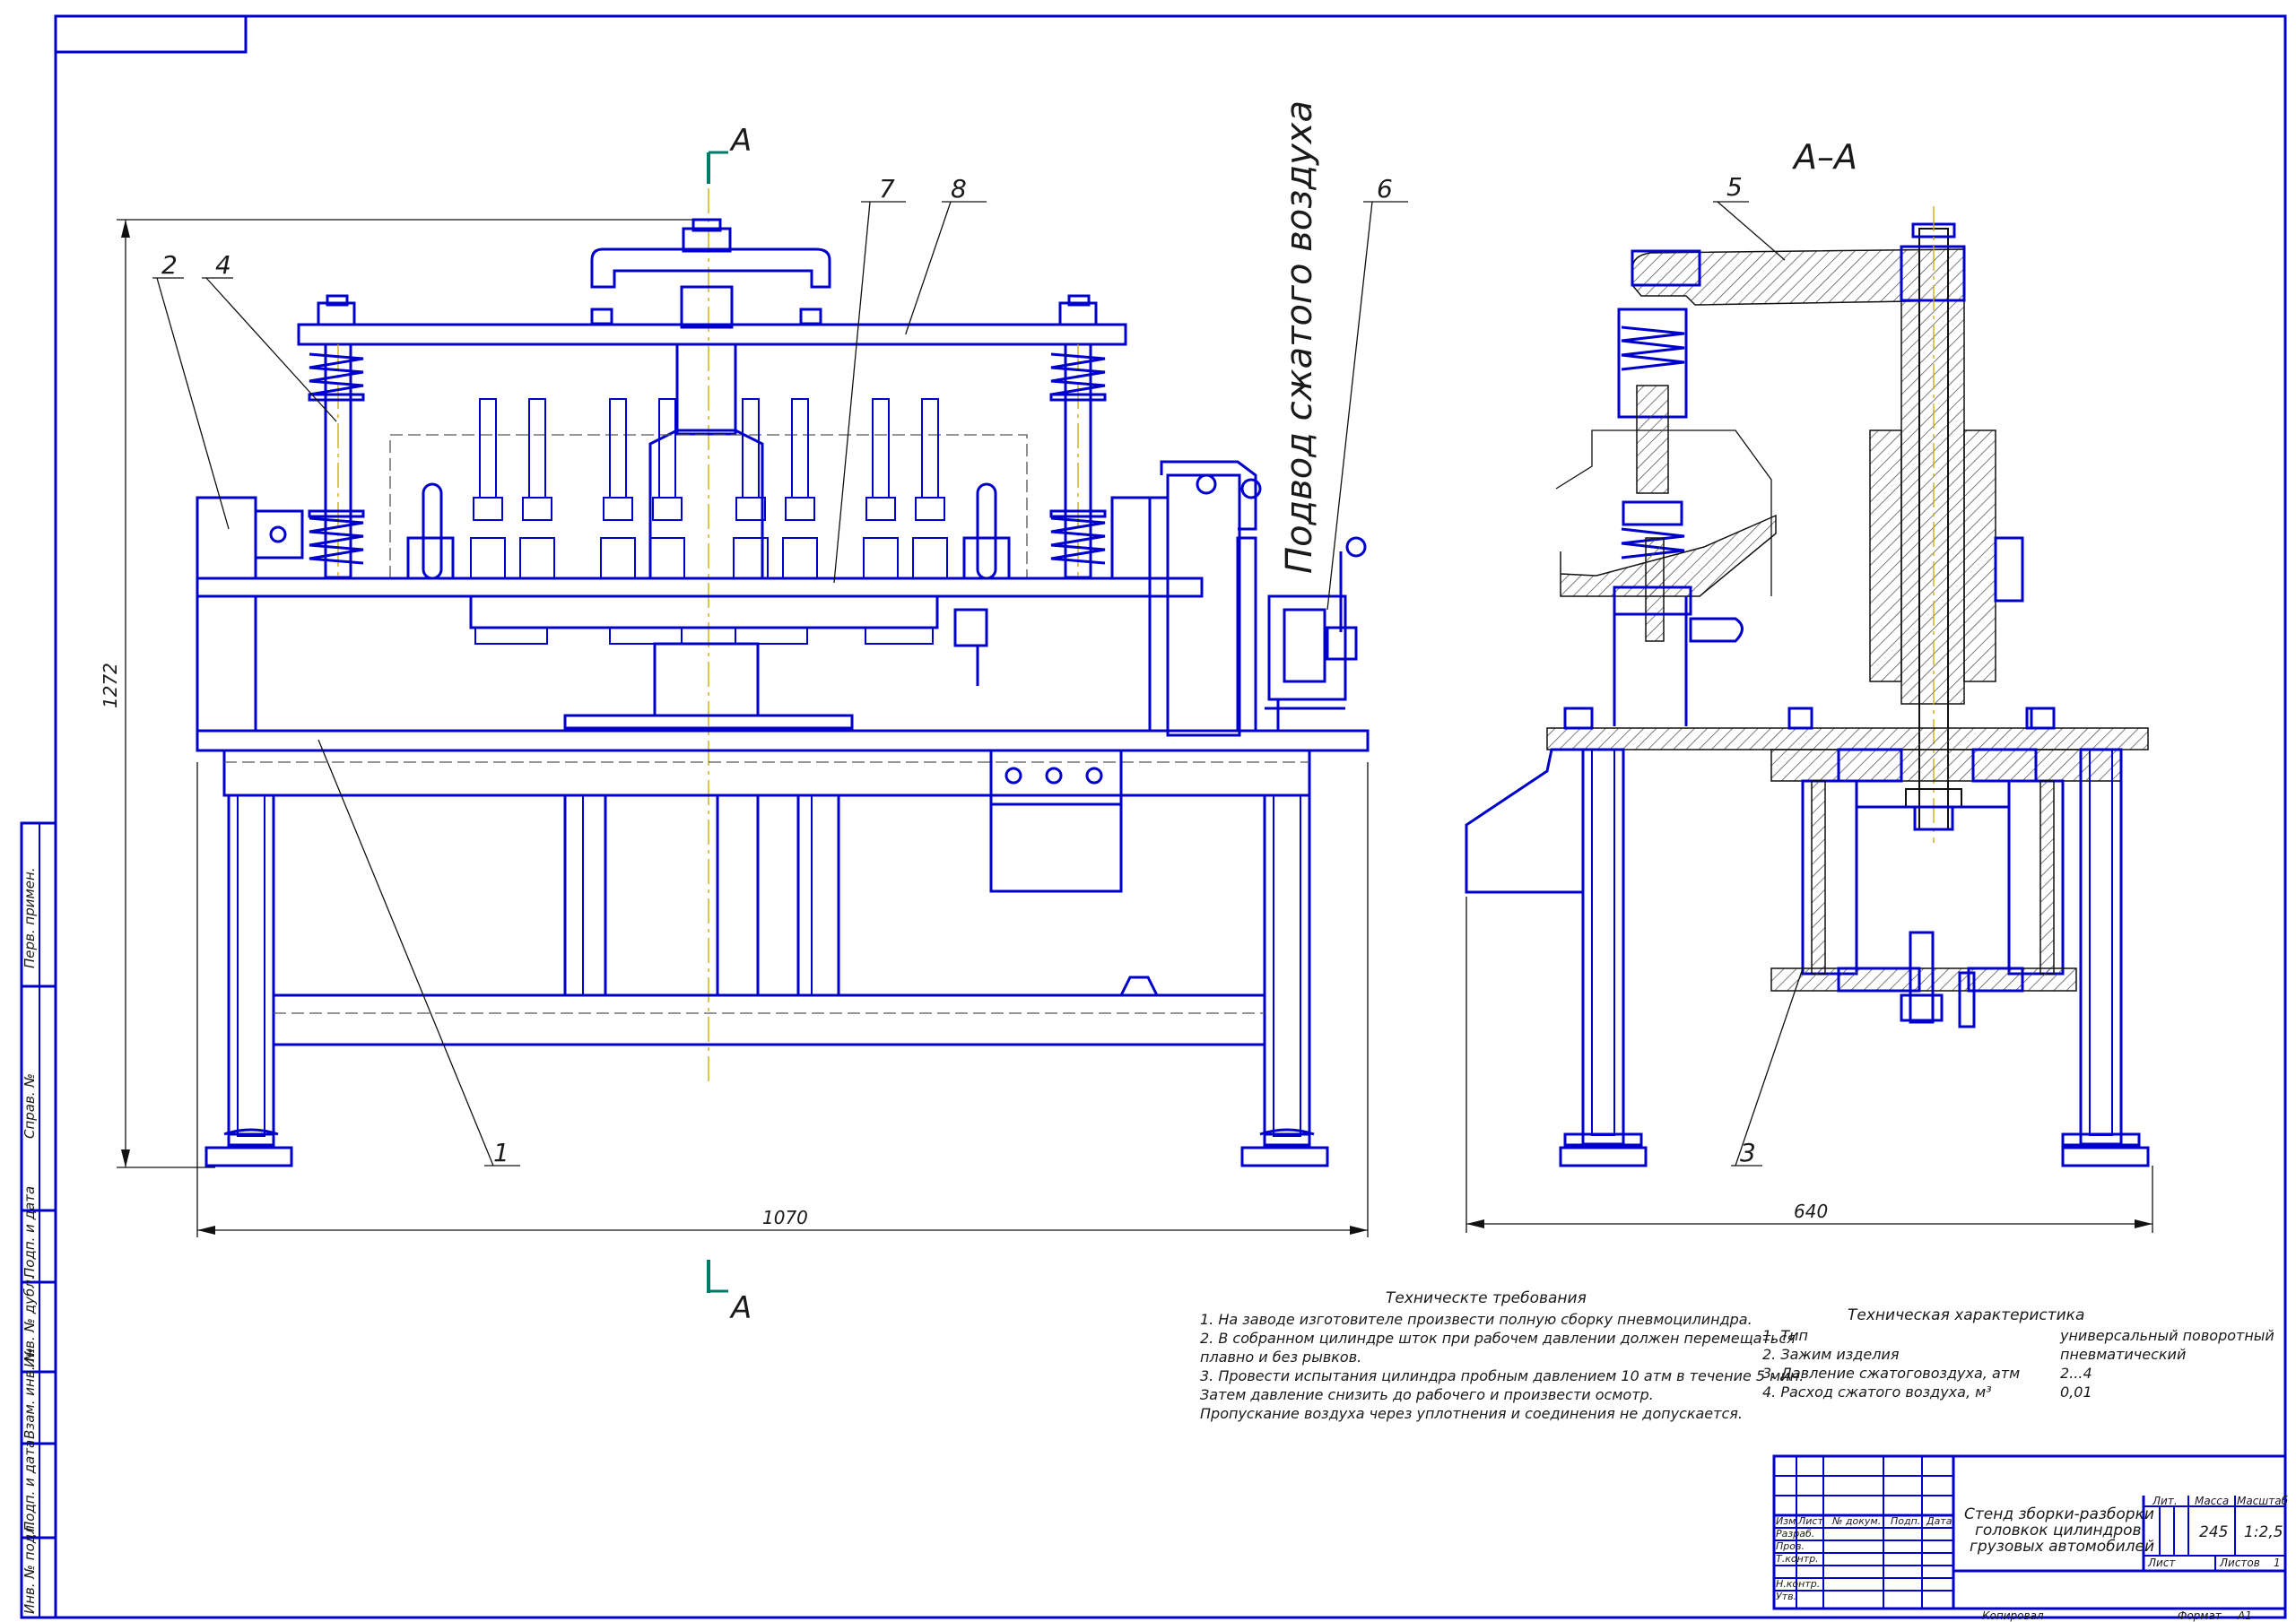 This screenshot has height=1622, width=2296. What do you see at coordinates (2165, 1501) in the screenshot?
I see `tb-lit-label: Лит.` at bounding box center [2165, 1501].